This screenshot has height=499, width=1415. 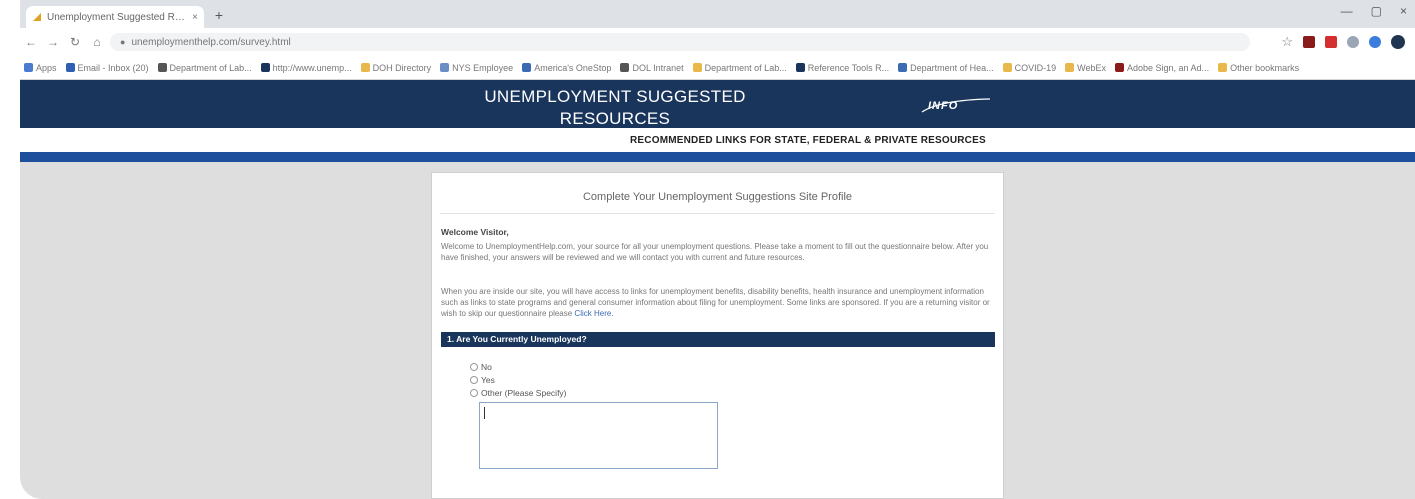 I want to click on bookmark-label: Apps, so click(x=46, y=67).